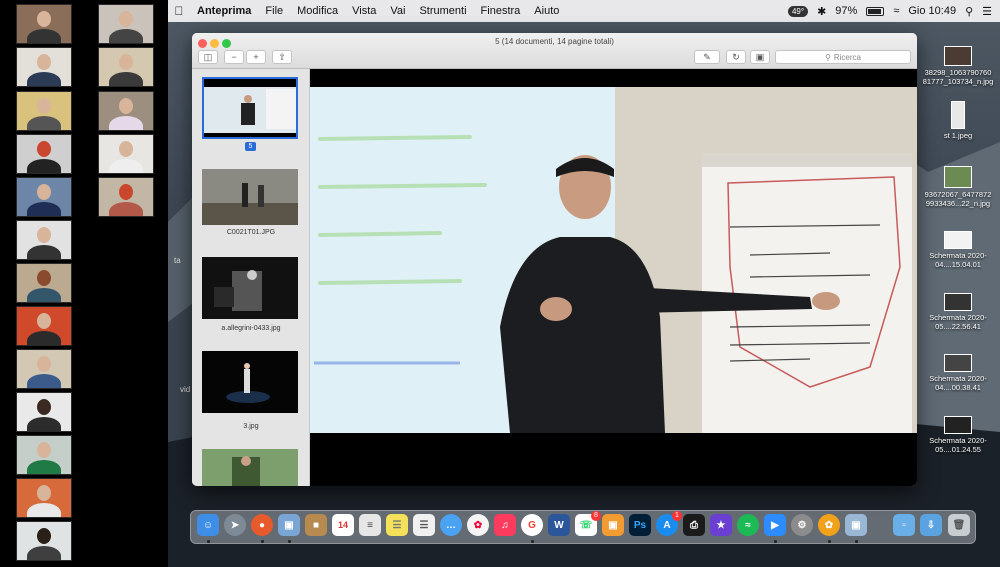 The image size is (1000, 567). I want to click on desktop-file: Schermata 2020-04....00.38.41, so click(958, 373).